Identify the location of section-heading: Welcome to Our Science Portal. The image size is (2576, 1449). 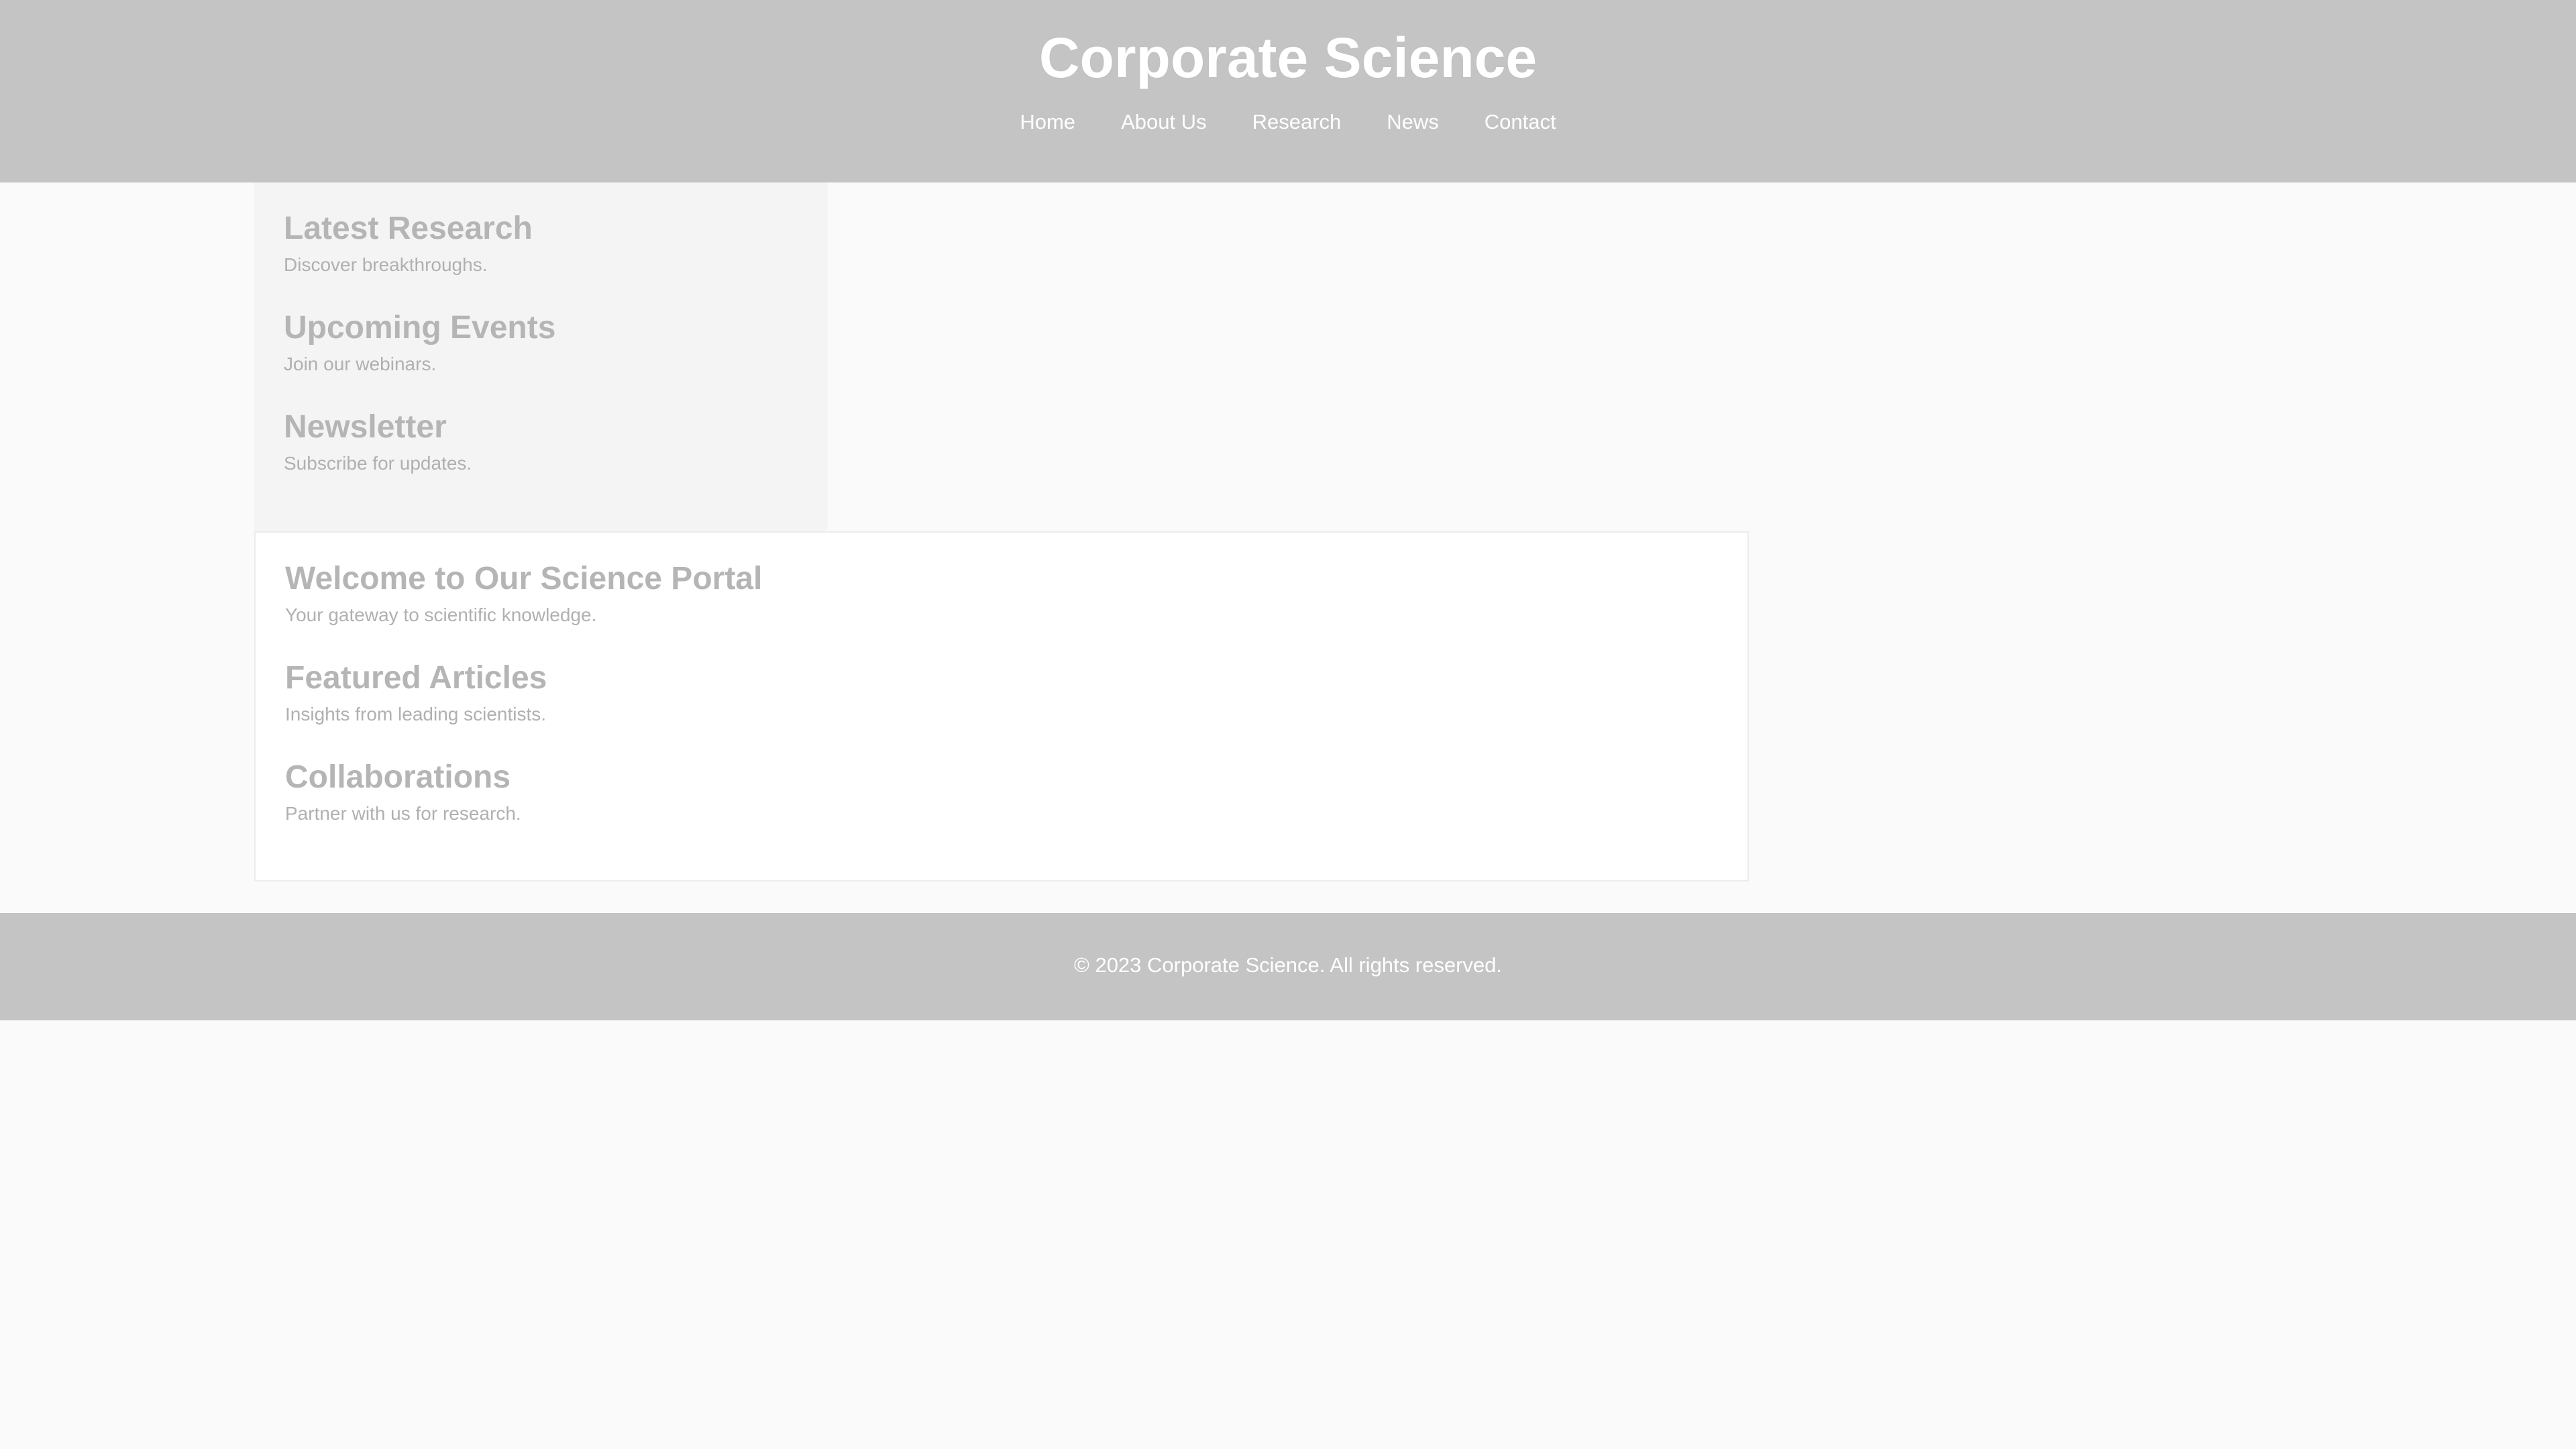
(524, 578).